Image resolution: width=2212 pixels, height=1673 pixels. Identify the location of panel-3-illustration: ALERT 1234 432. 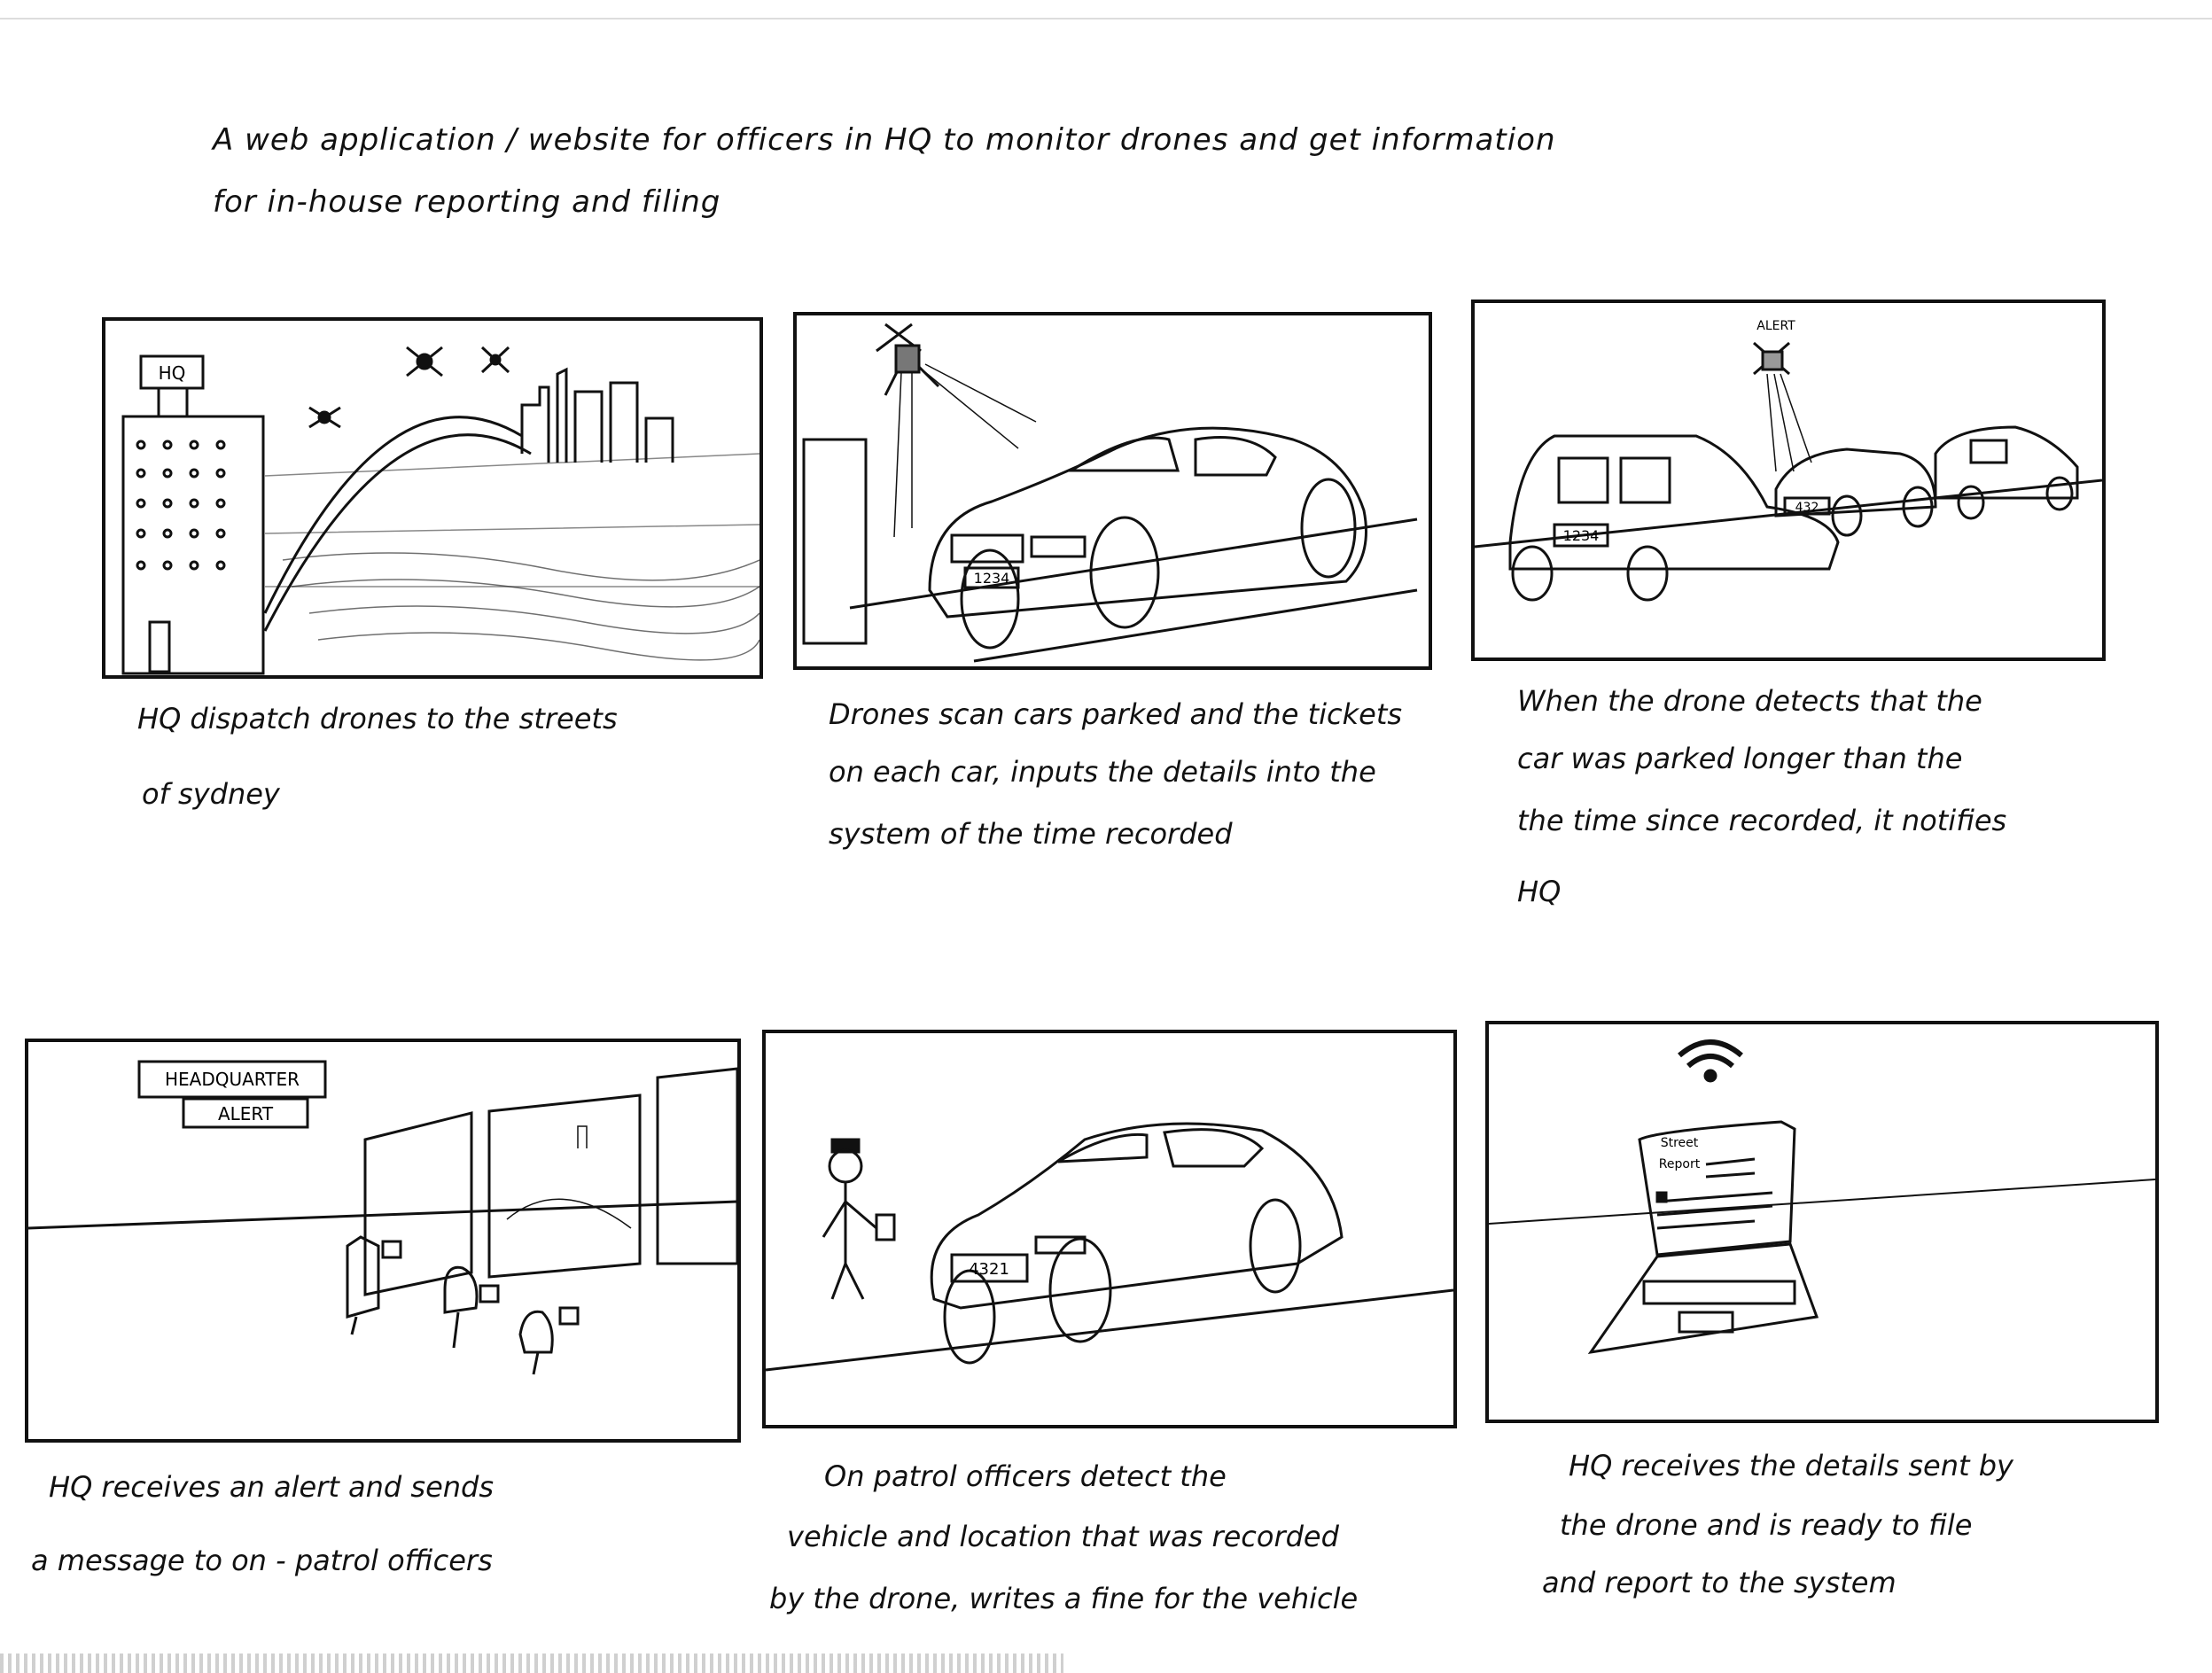
(1788, 460).